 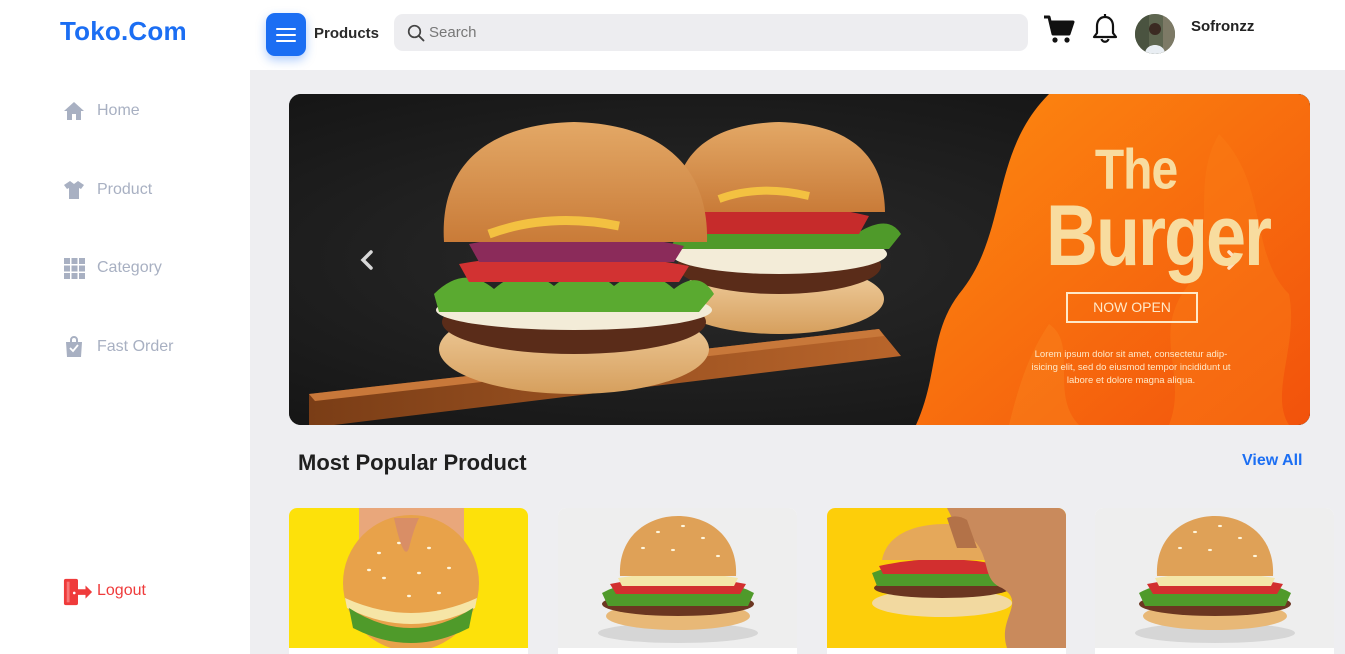 What do you see at coordinates (412, 462) in the screenshot?
I see `section-title: Most Popular Product` at bounding box center [412, 462].